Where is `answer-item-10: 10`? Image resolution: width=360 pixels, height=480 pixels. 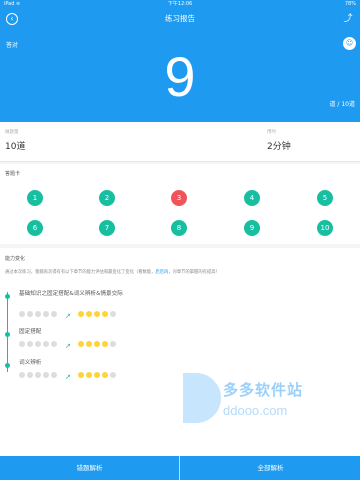 answer-item-10: 10 is located at coordinates (325, 228).